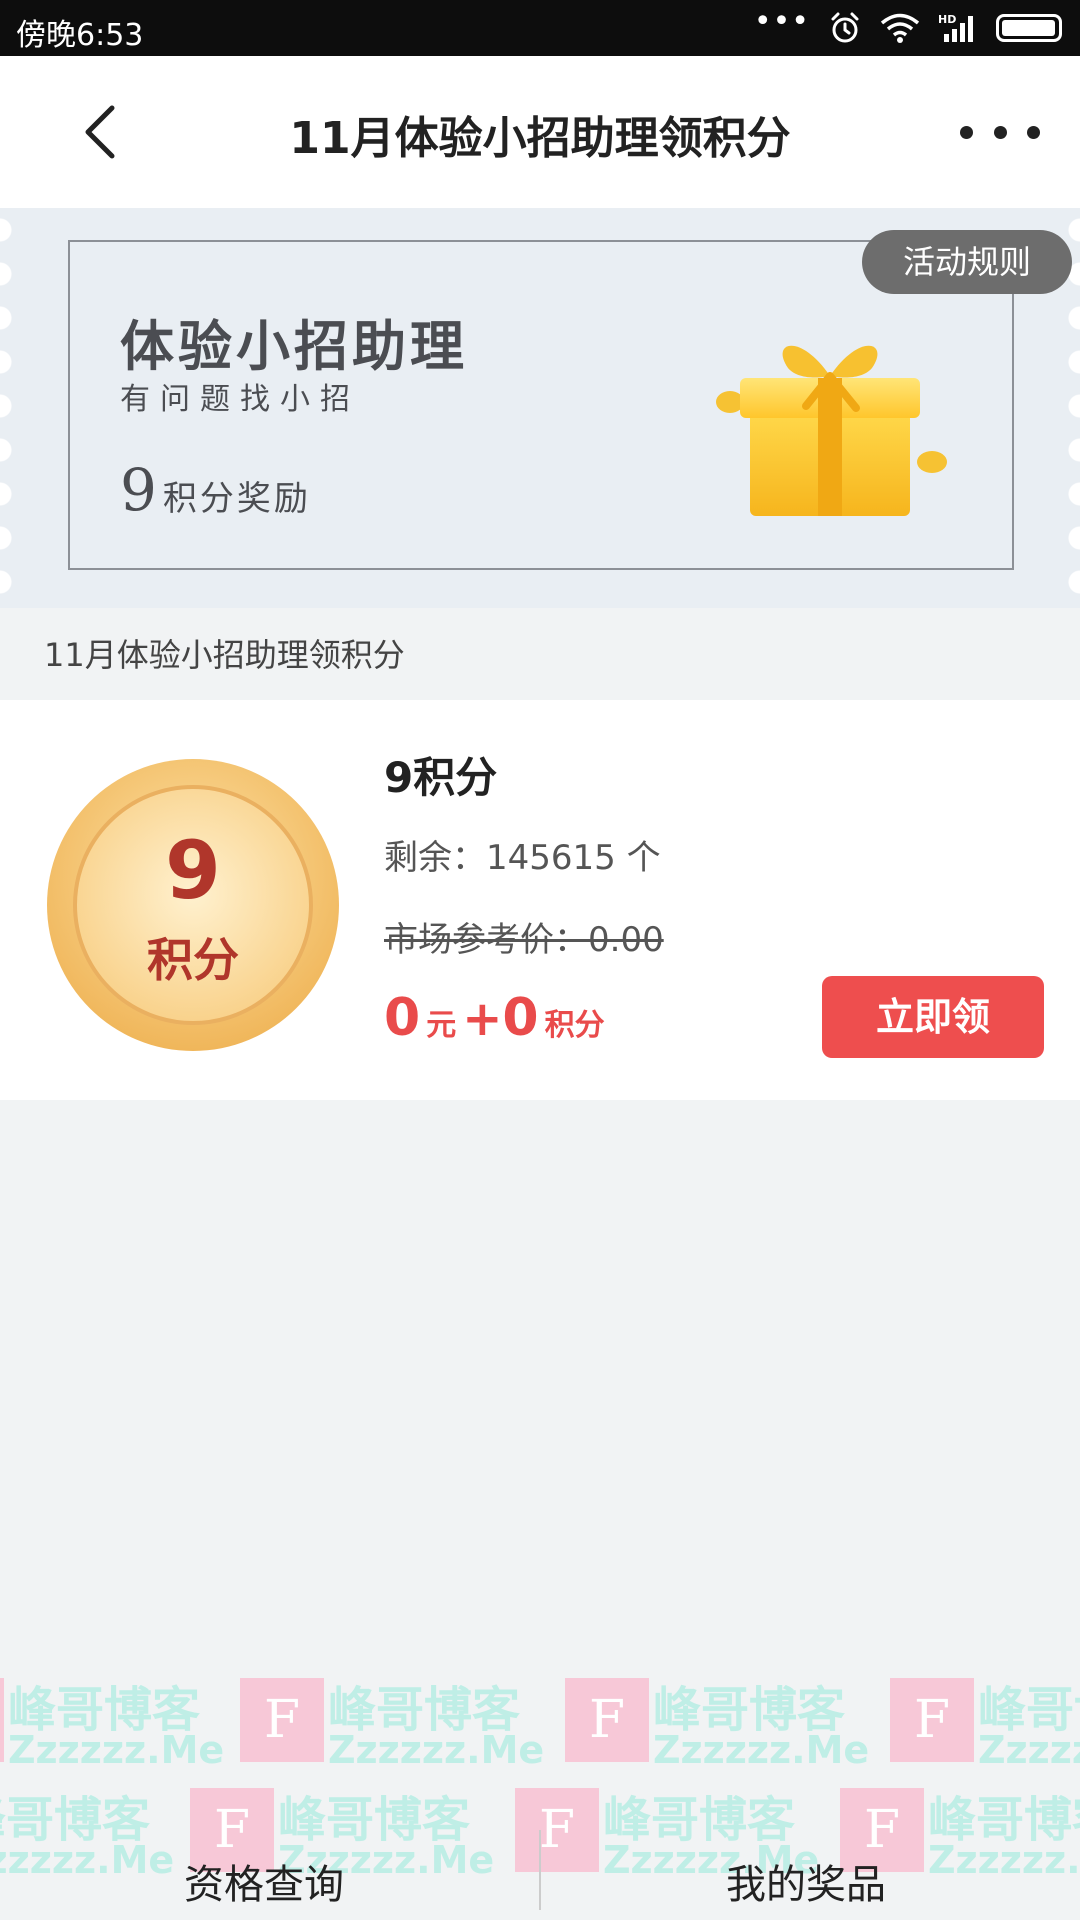 This screenshot has height=1920, width=1080. Describe the element at coordinates (522, 858) in the screenshot. I see `item-remaining: 剩余：145615 个` at that location.